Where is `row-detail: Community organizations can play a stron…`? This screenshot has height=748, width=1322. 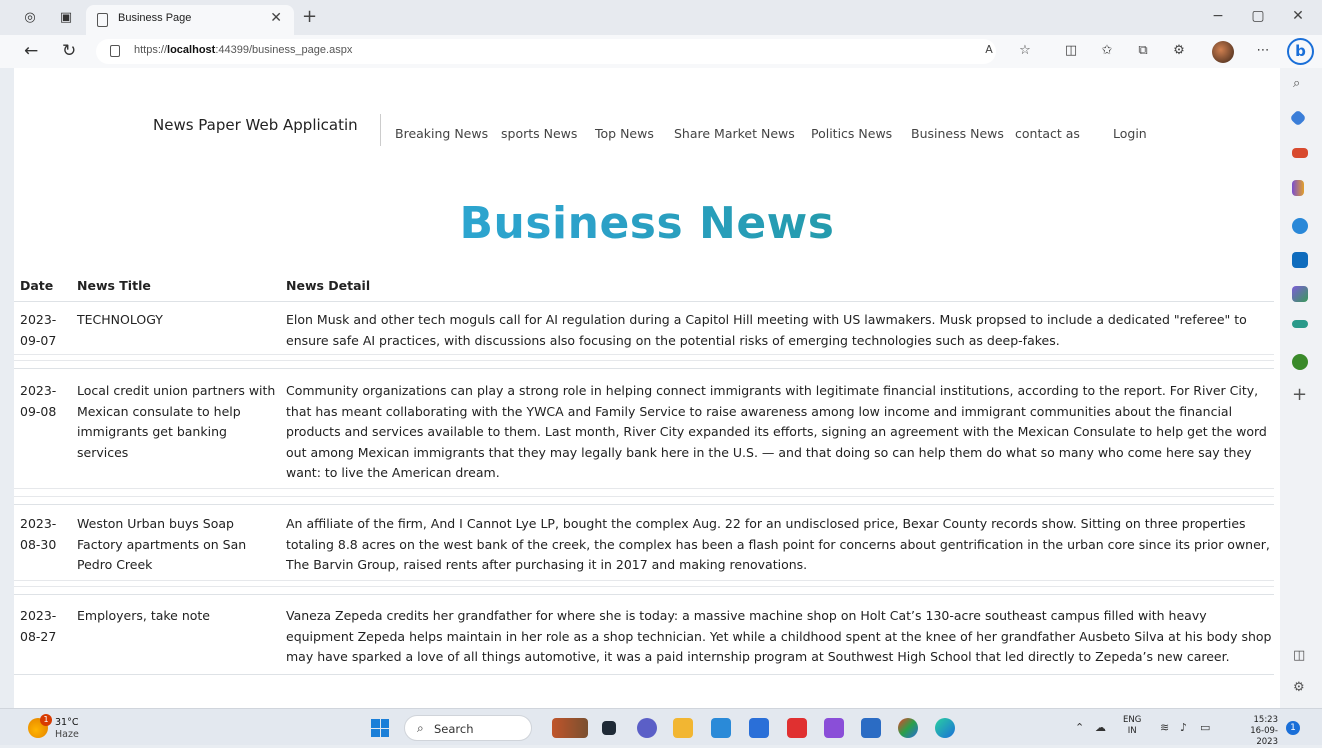 row-detail: Community organizations can play a stron… is located at coordinates (776, 431).